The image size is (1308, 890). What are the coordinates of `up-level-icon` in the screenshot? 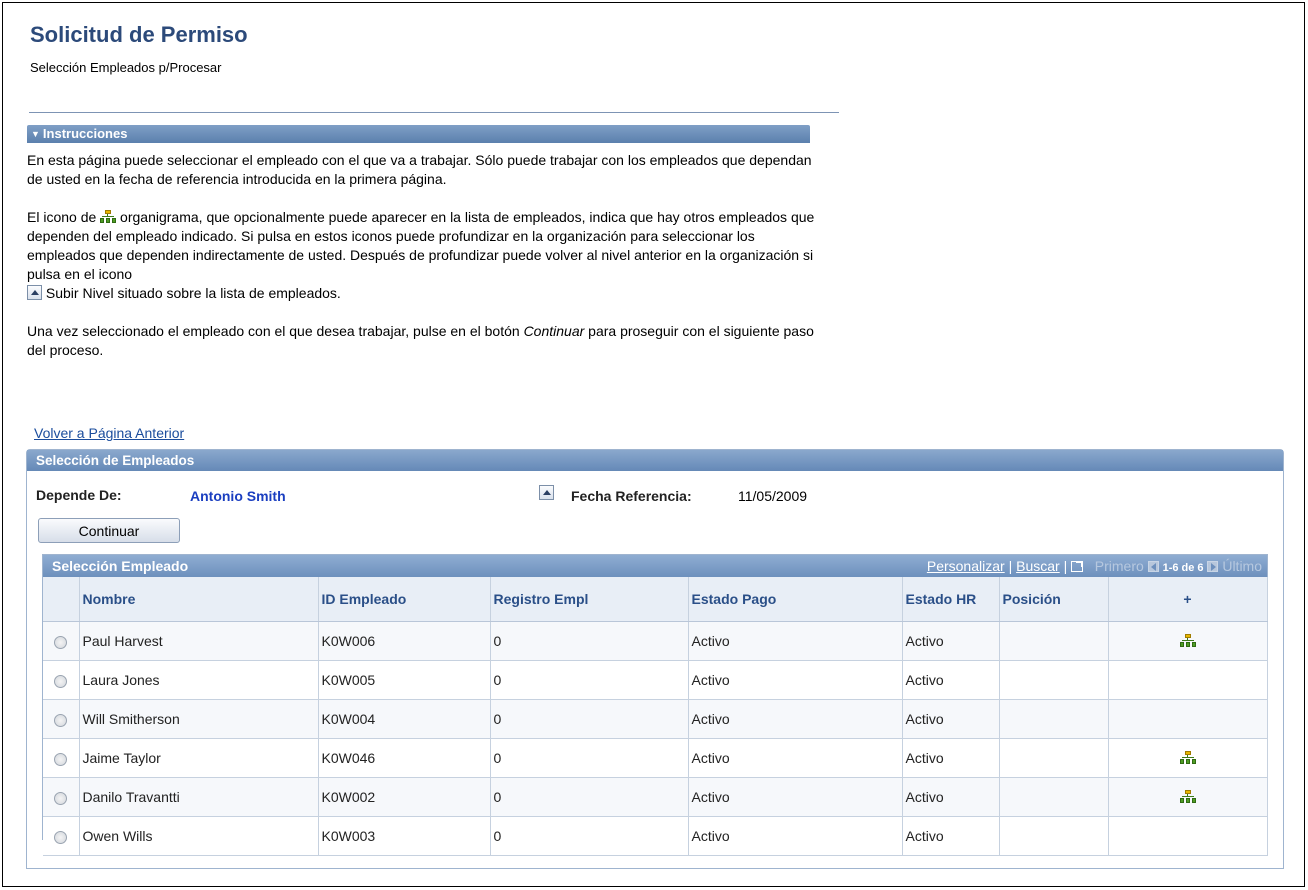 It's located at (34, 292).